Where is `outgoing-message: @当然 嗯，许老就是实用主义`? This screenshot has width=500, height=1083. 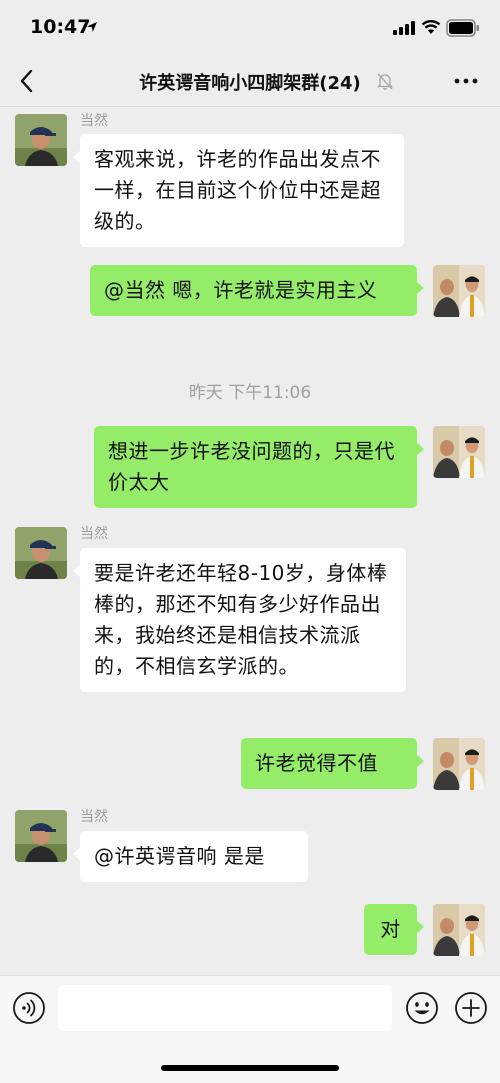
outgoing-message: @当然 嗯，许老就是实用主义 is located at coordinates (257, 290).